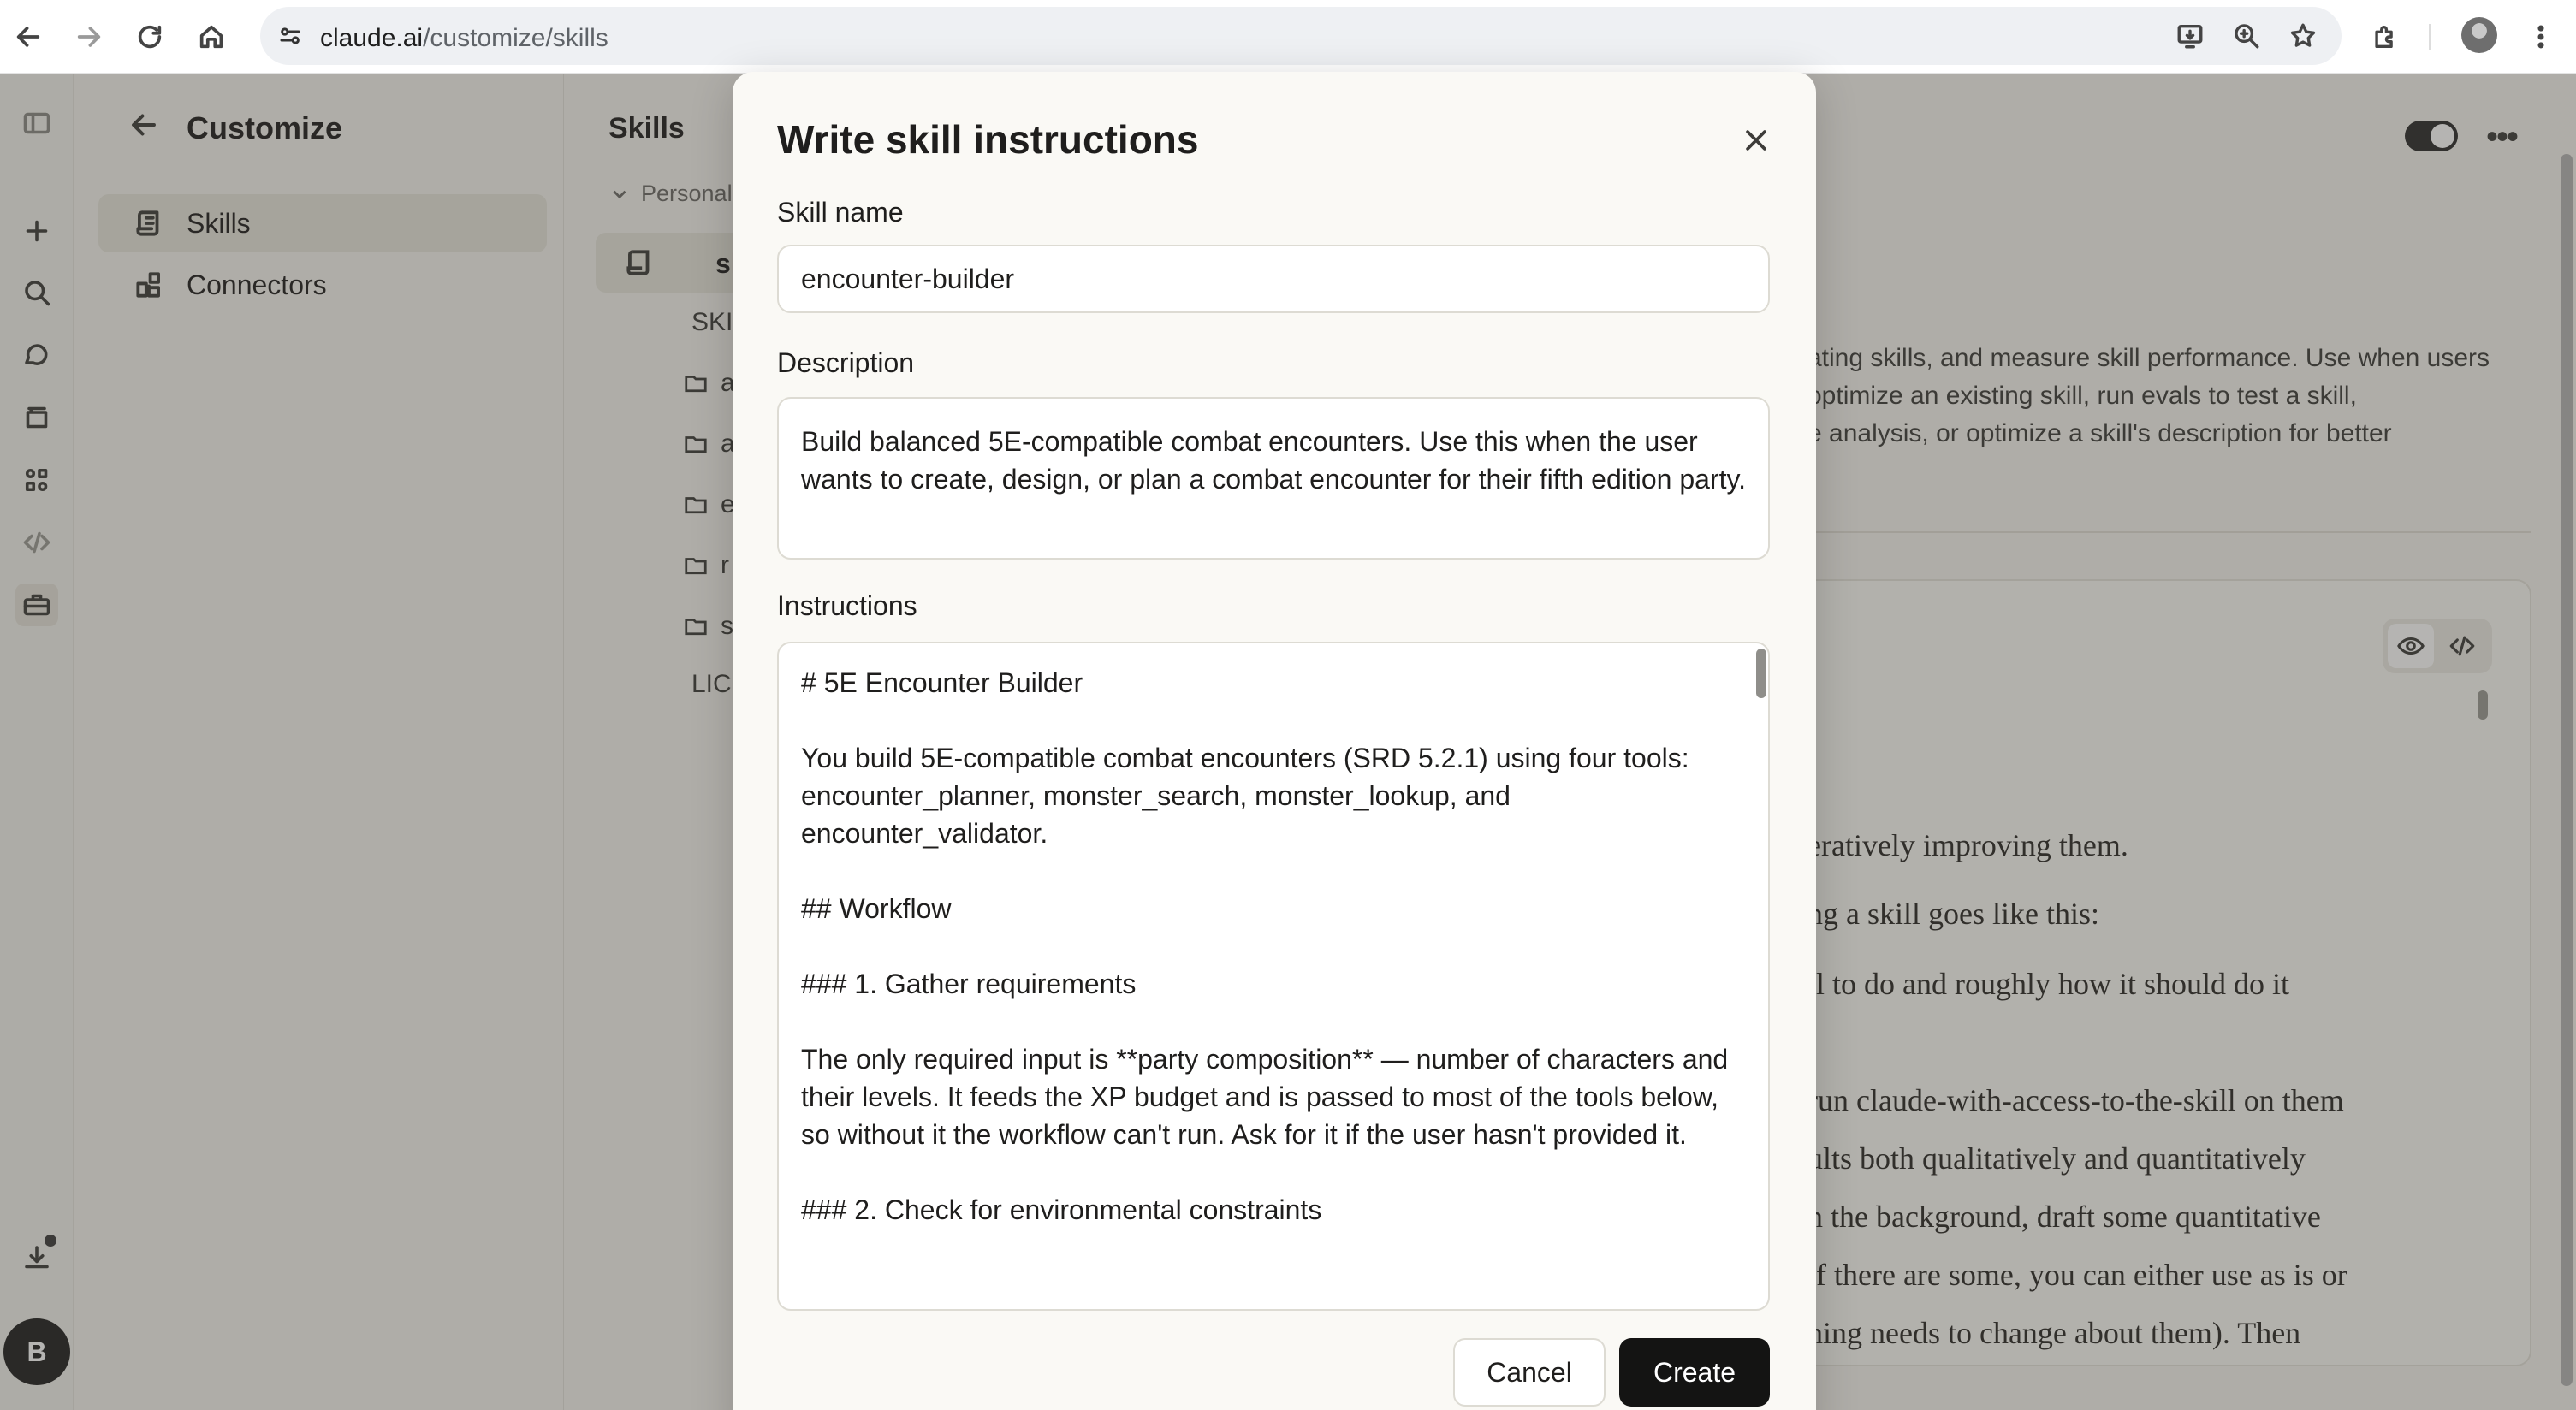 The height and width of the screenshot is (1410, 2576). What do you see at coordinates (290, 36) in the screenshot?
I see `site-info-icon` at bounding box center [290, 36].